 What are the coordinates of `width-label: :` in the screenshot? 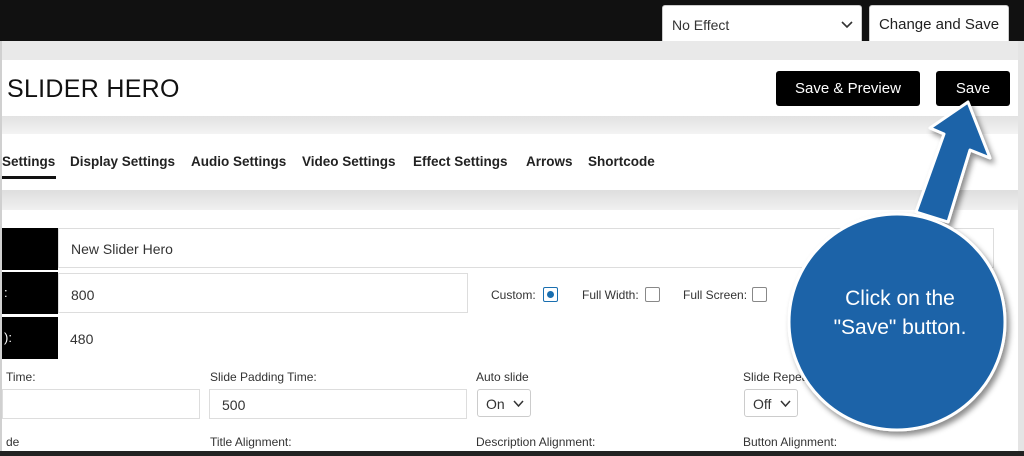 It's located at (30, 293).